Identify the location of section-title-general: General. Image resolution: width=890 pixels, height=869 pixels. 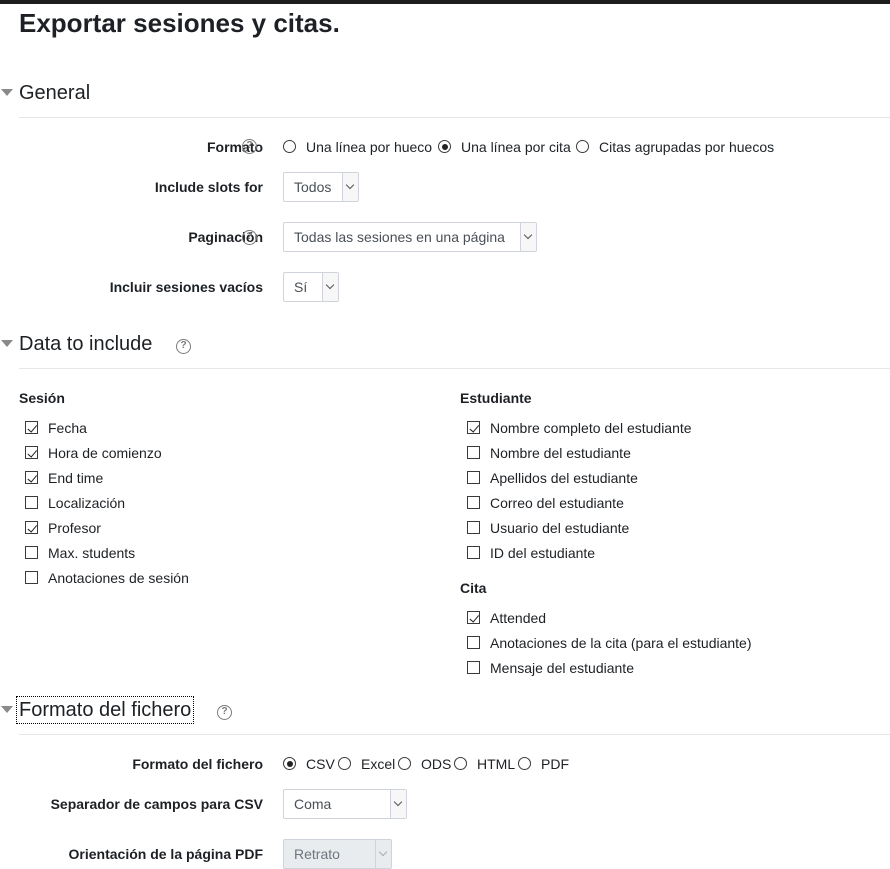
(54, 93).